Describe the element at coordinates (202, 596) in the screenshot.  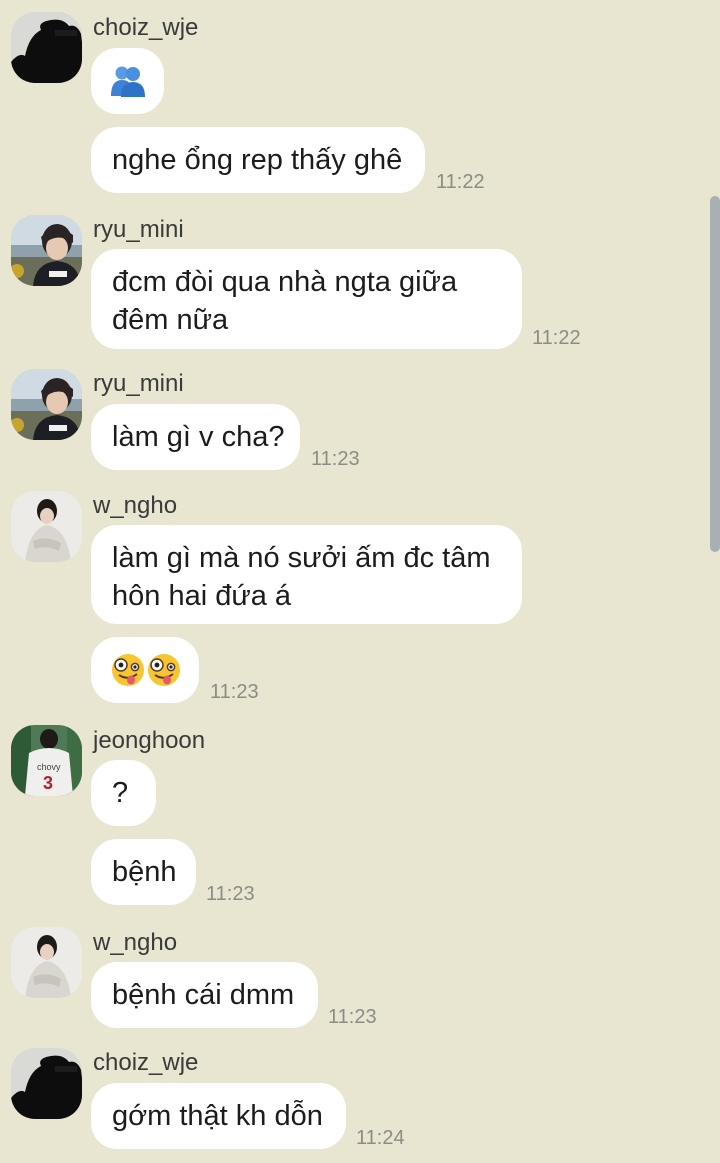
I see `message-text-line: hôn hai đứa á` at that location.